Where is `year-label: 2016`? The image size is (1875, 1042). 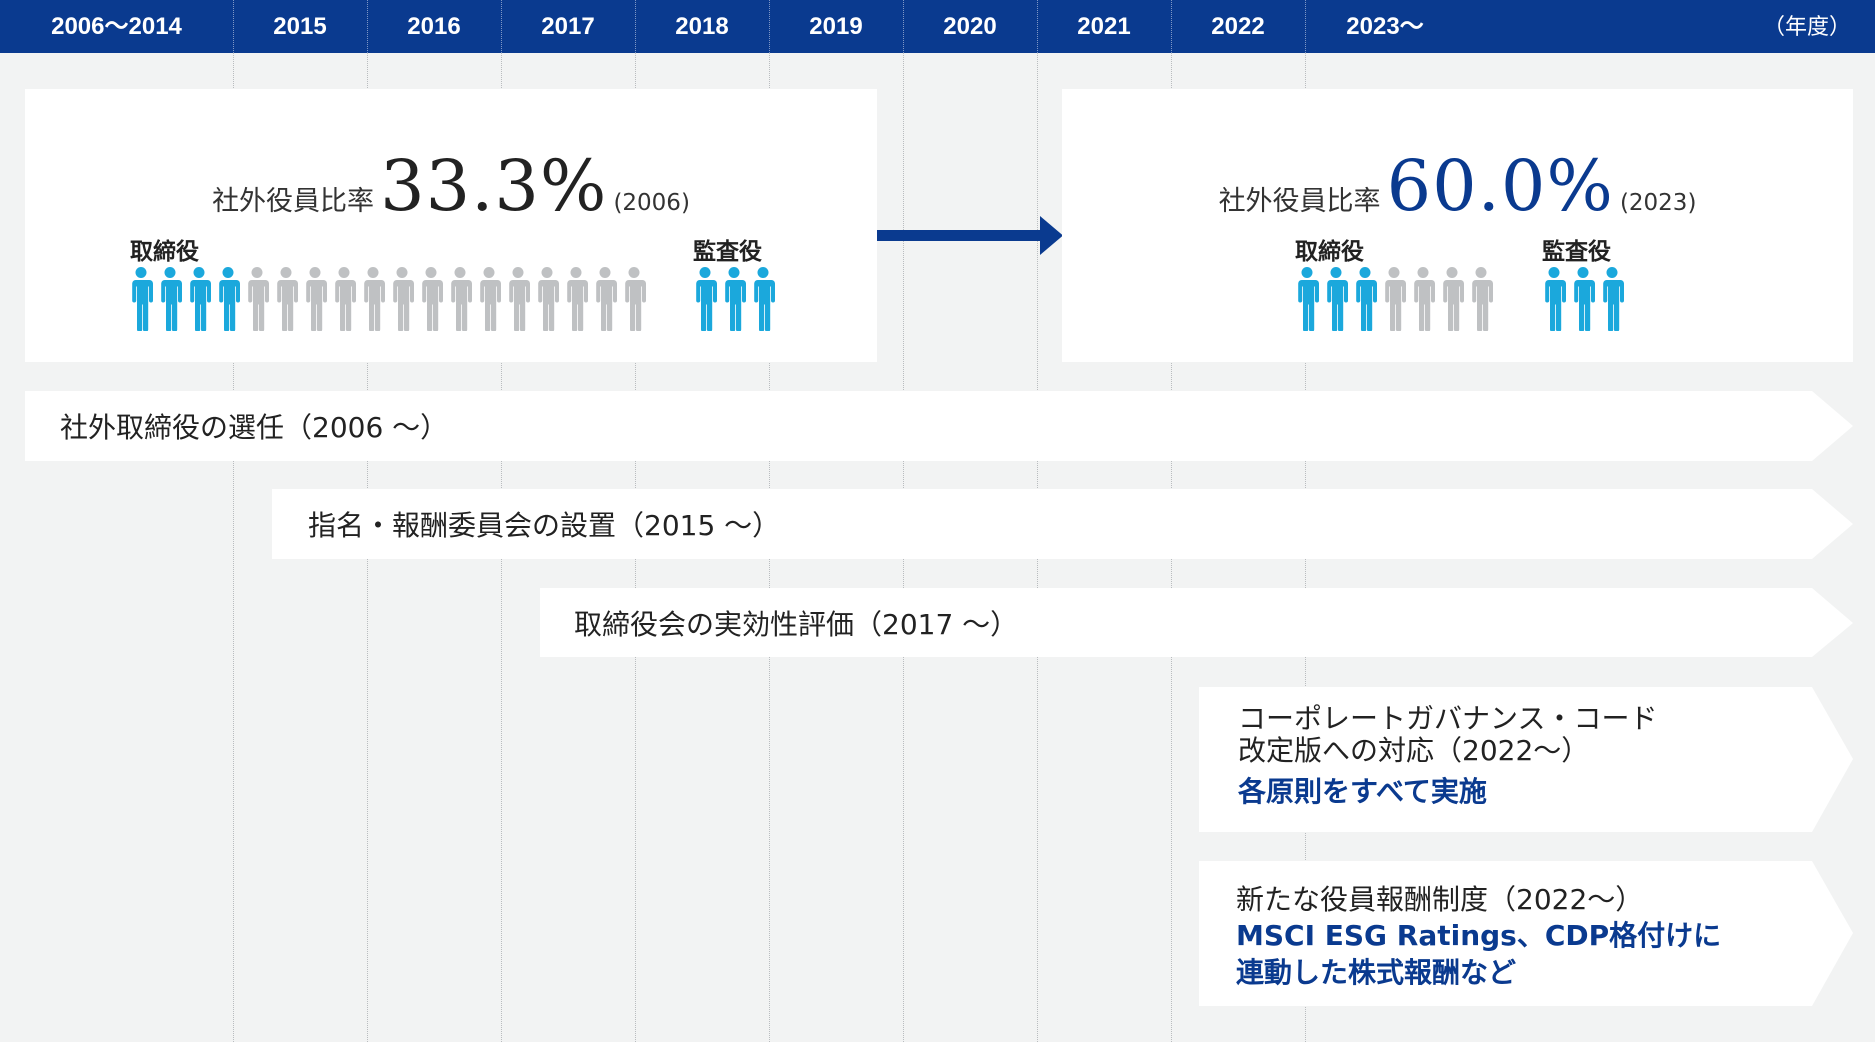 year-label: 2016 is located at coordinates (434, 26).